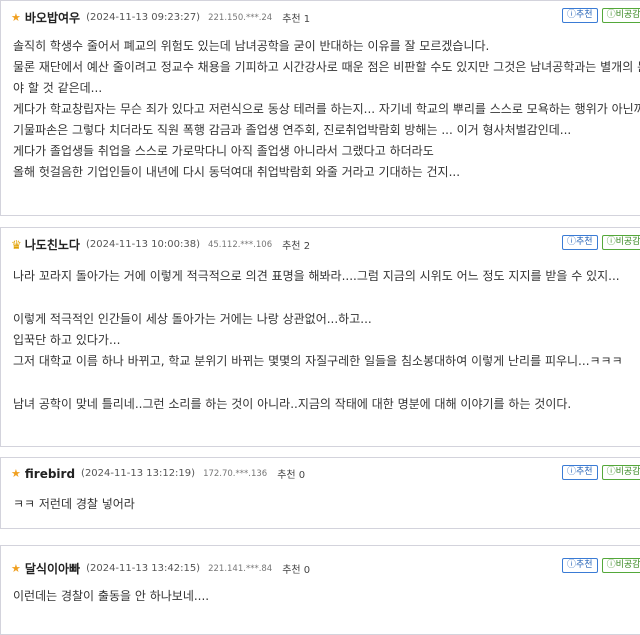 Image resolution: width=640 pixels, height=635 pixels. What do you see at coordinates (240, 244) in the screenshot?
I see `comment-ip: 45.112.***.106` at bounding box center [240, 244].